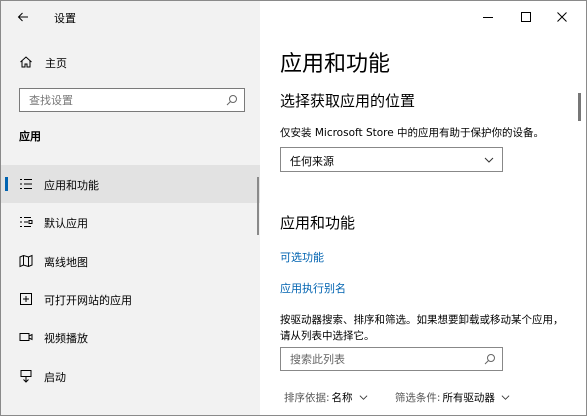  What do you see at coordinates (65, 18) in the screenshot?
I see `window-title: 设置` at bounding box center [65, 18].